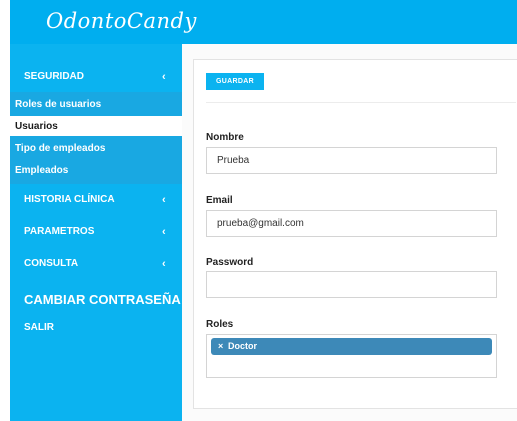 This screenshot has width=517, height=421. I want to click on top-header: OdontoCandy, so click(263, 22).